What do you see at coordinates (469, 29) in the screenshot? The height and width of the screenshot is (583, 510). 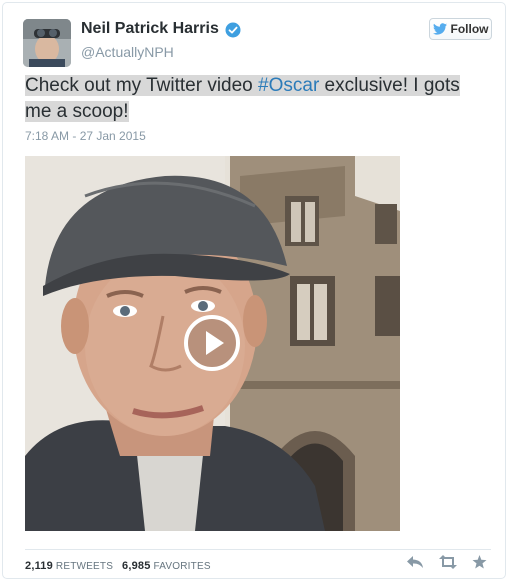 I see `follow-button-label: Follow` at bounding box center [469, 29].